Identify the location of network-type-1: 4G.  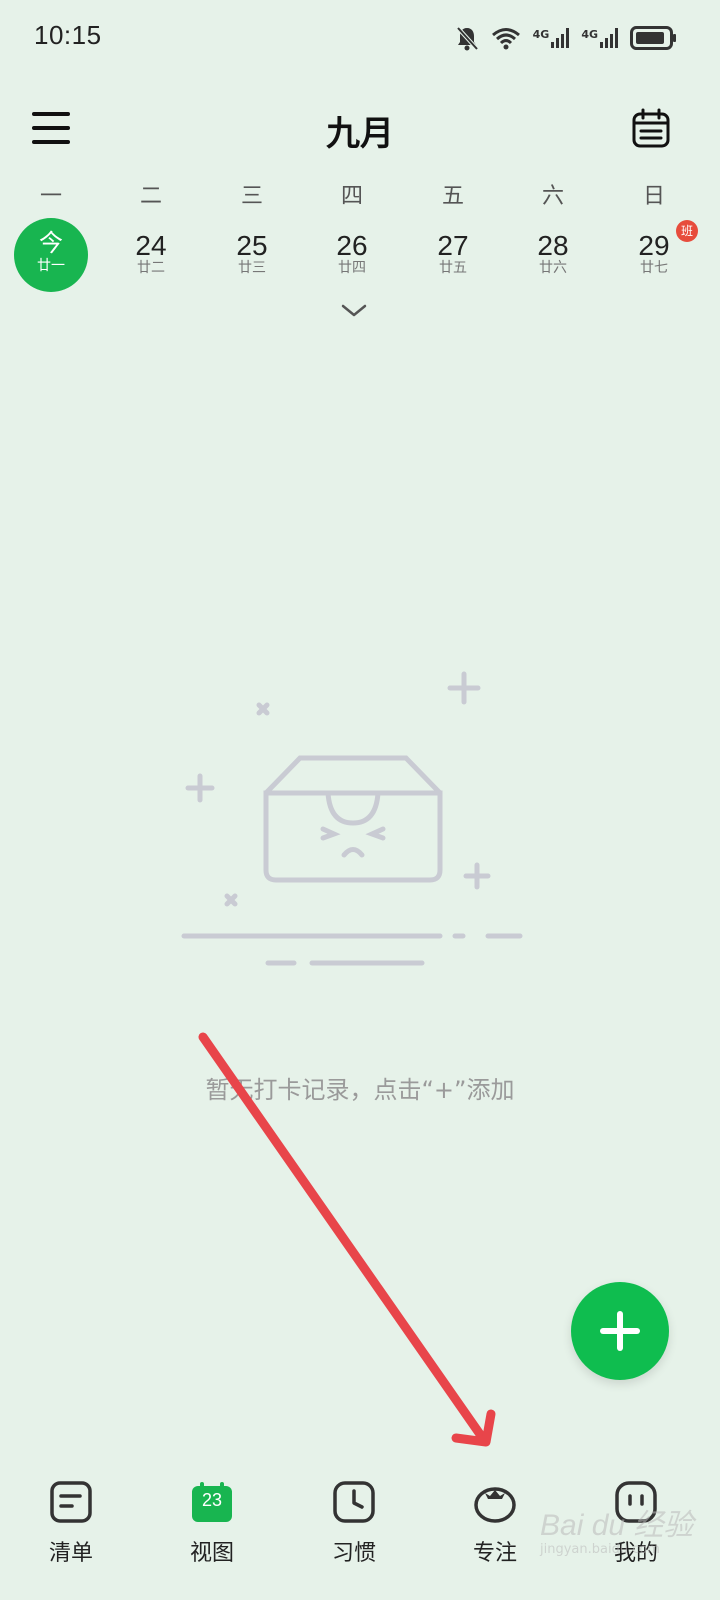
(541, 34).